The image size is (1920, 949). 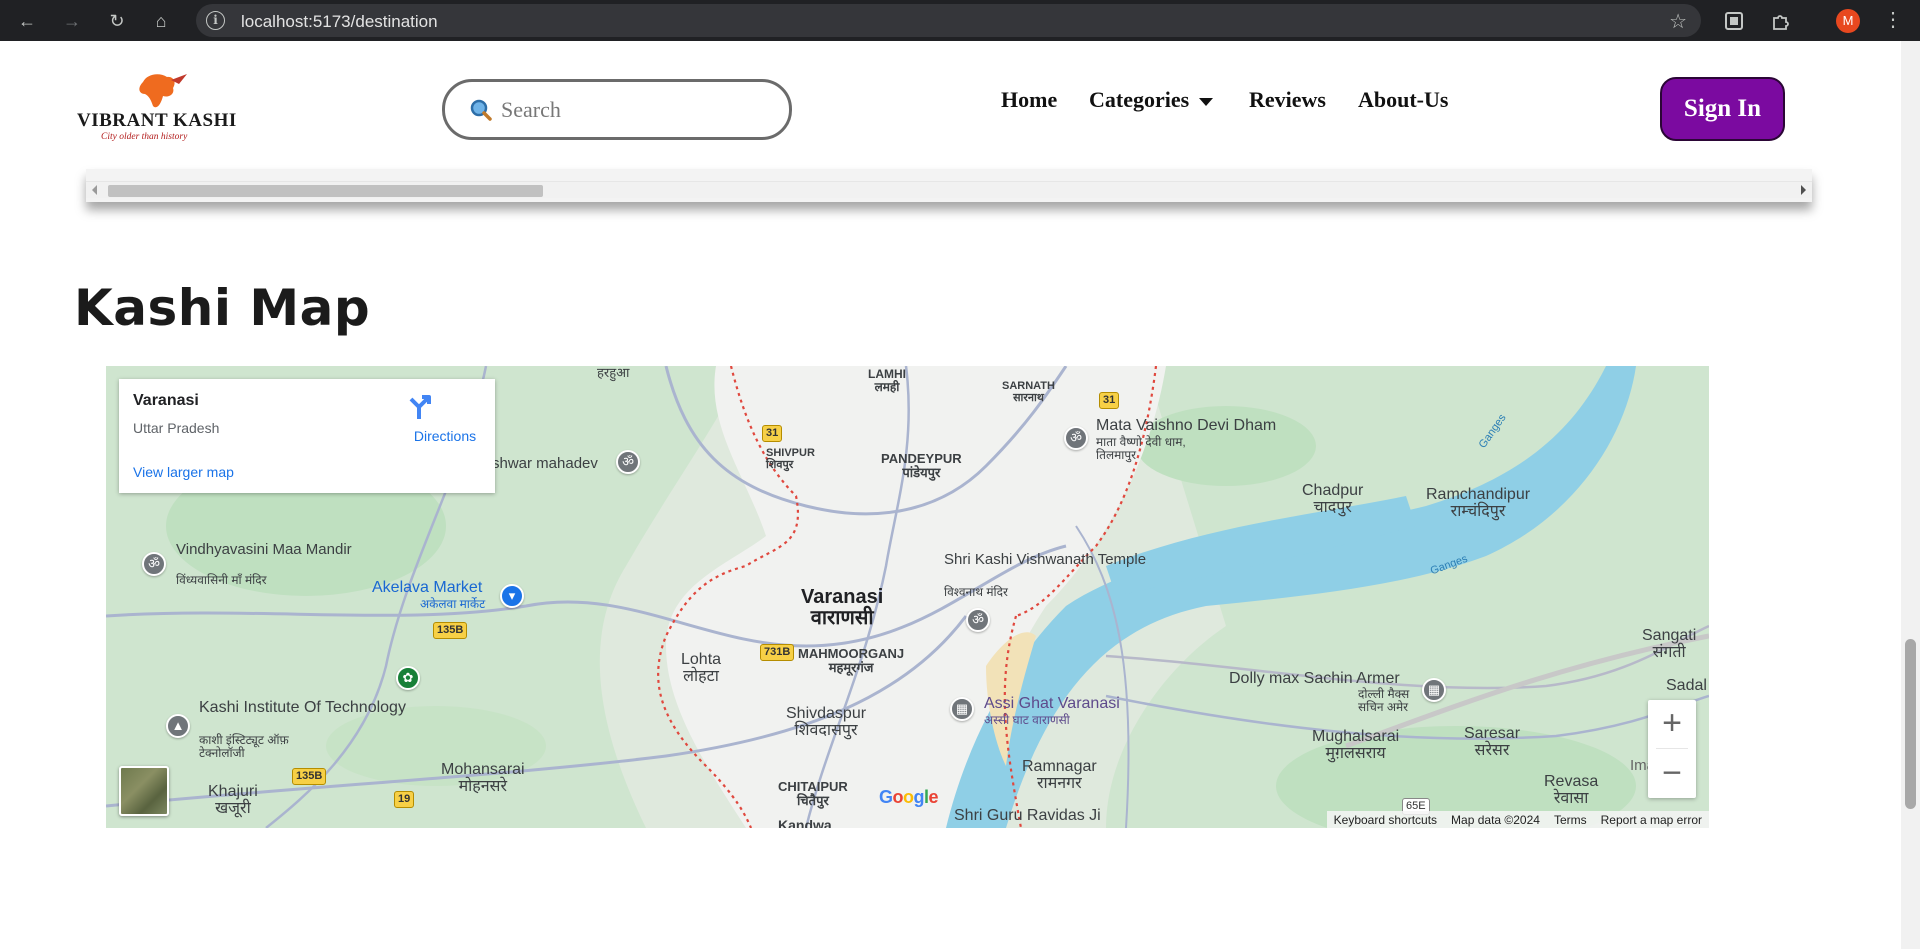 I want to click on map-label: Chadpur चादपुर, so click(x=1333, y=499).